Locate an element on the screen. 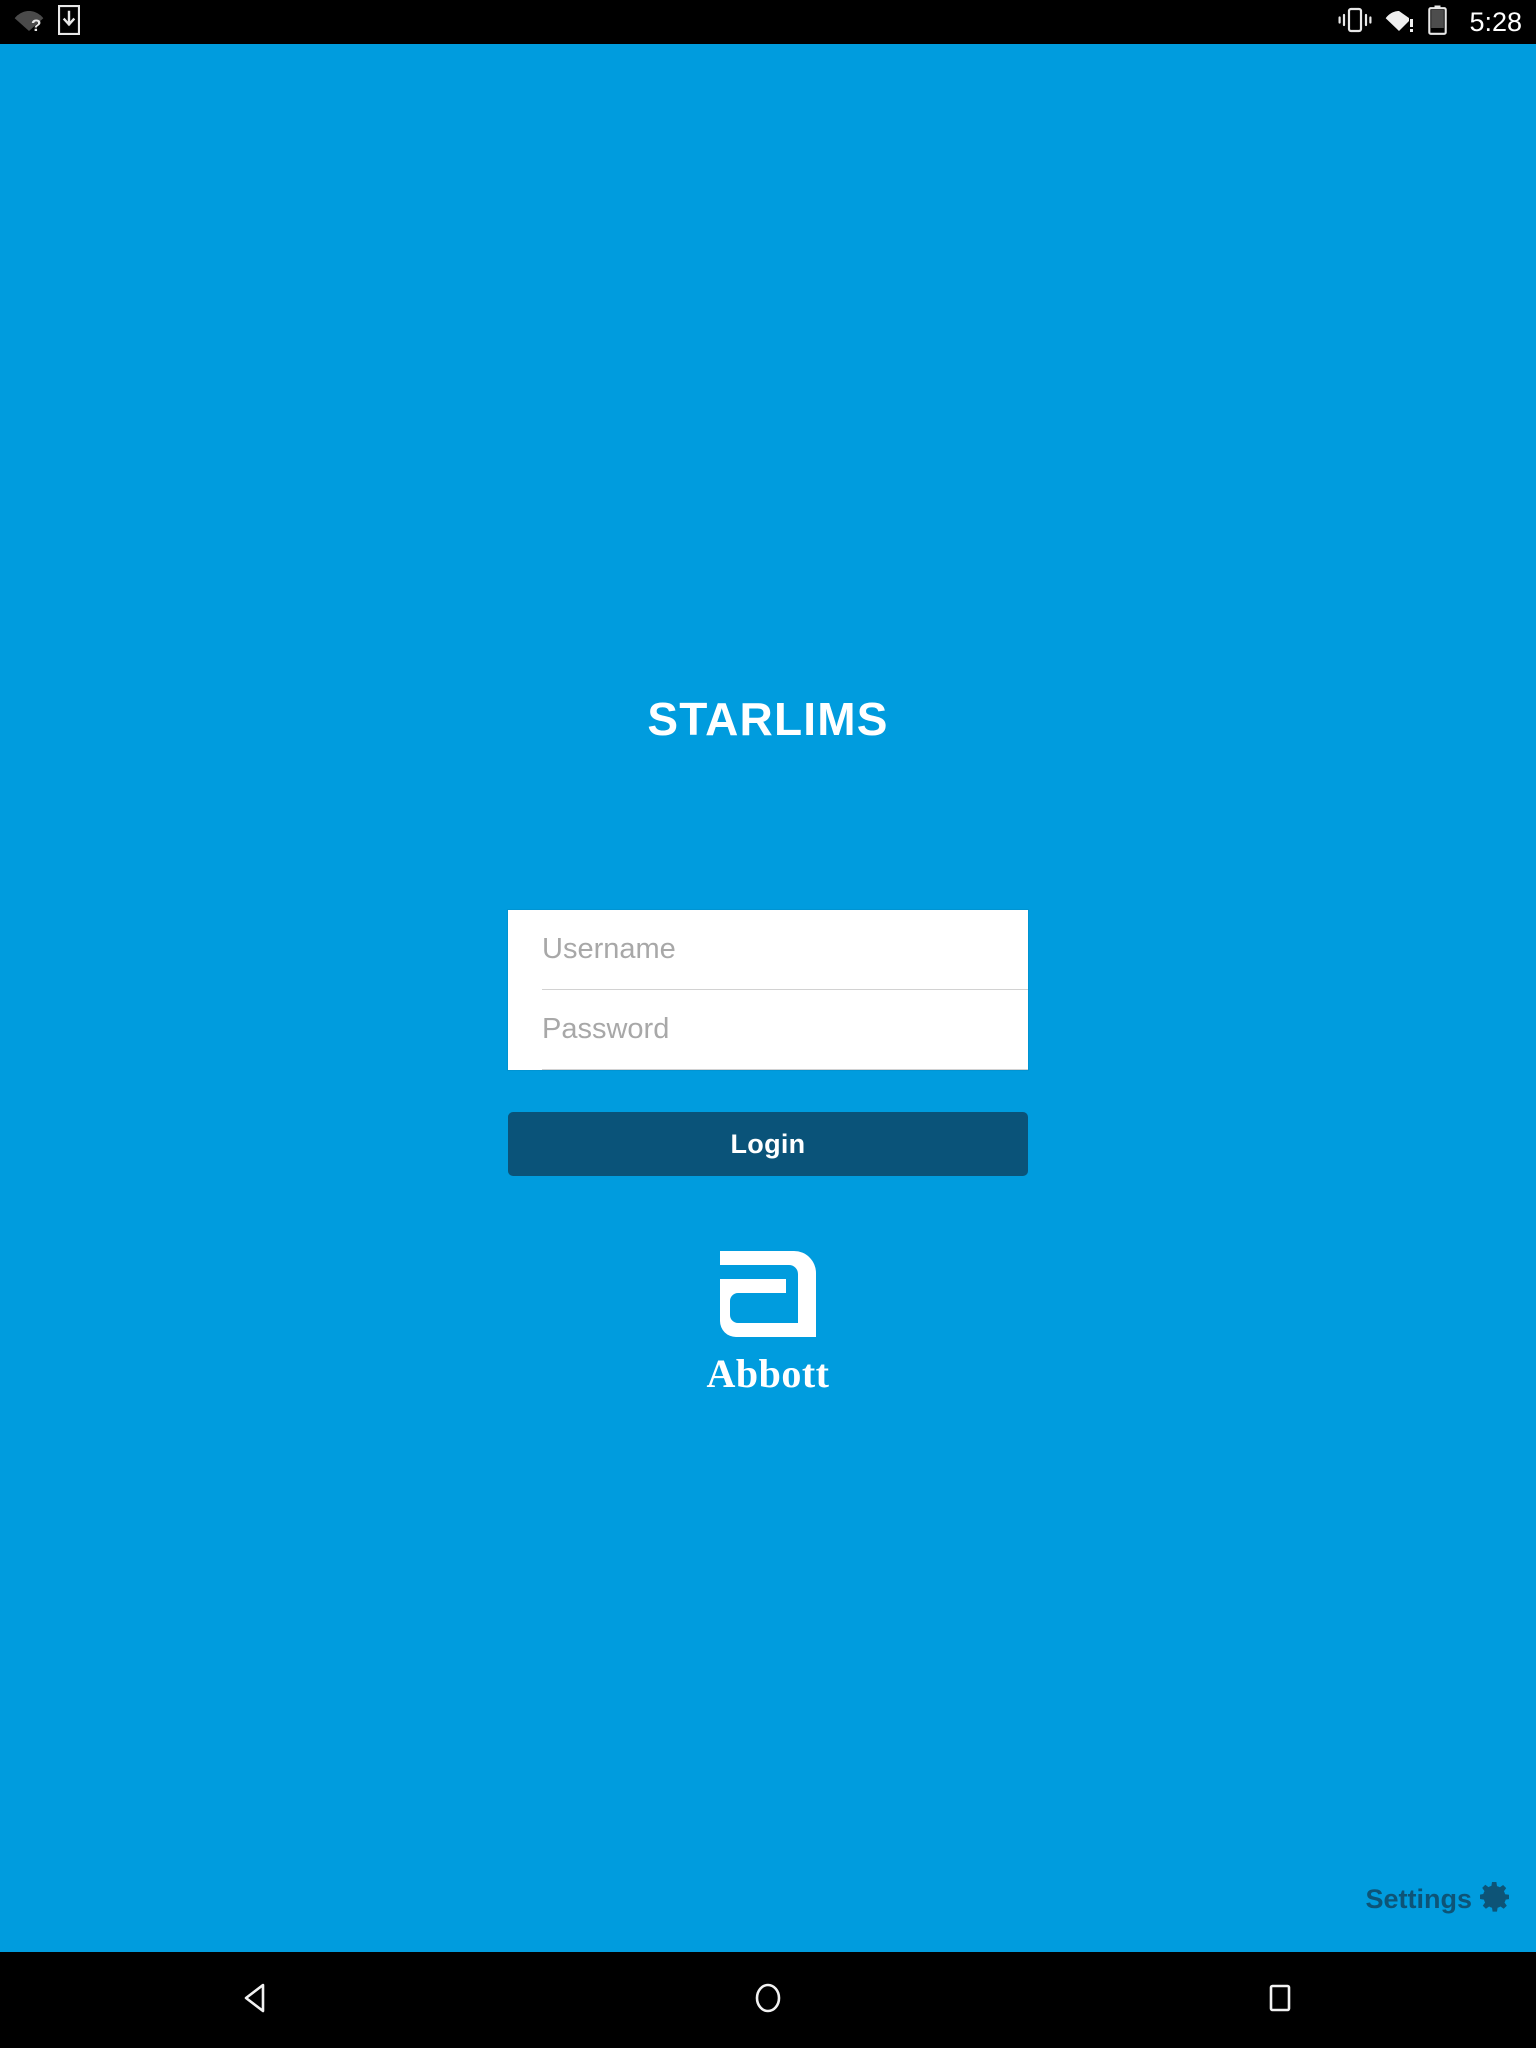 The image size is (1536, 2048). gear-icon is located at coordinates (1495, 1899).